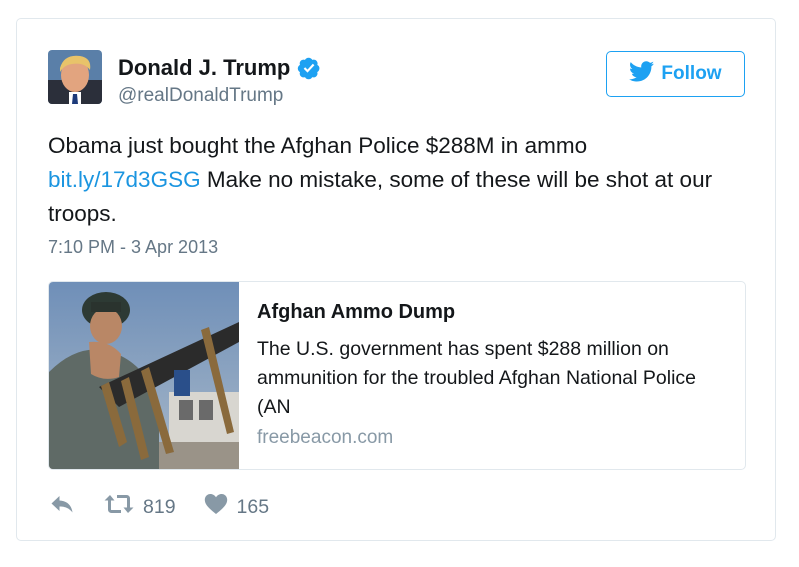 The width and height of the screenshot is (799, 567). Describe the element at coordinates (133, 247) in the screenshot. I see `tweet-timestamp: 7:10 PM - 3 Apr 2013` at that location.